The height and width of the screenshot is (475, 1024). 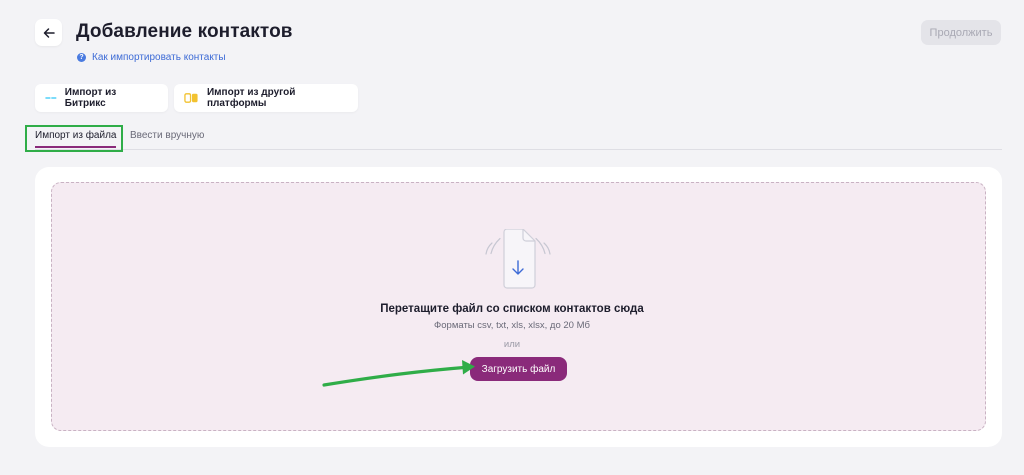 What do you see at coordinates (512, 344) in the screenshot?
I see `dropzone-or: или` at bounding box center [512, 344].